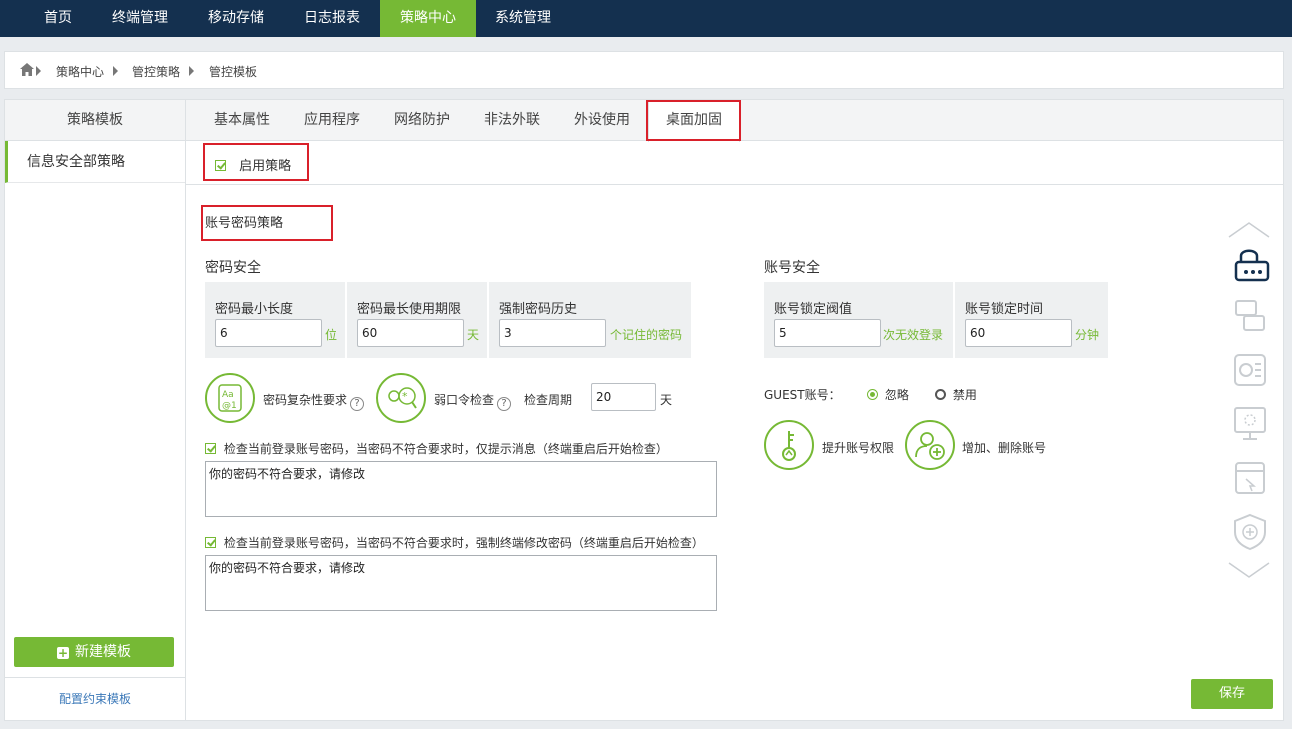 This screenshot has height=729, width=1292. I want to click on nav-system: 系统管理, so click(523, 18).